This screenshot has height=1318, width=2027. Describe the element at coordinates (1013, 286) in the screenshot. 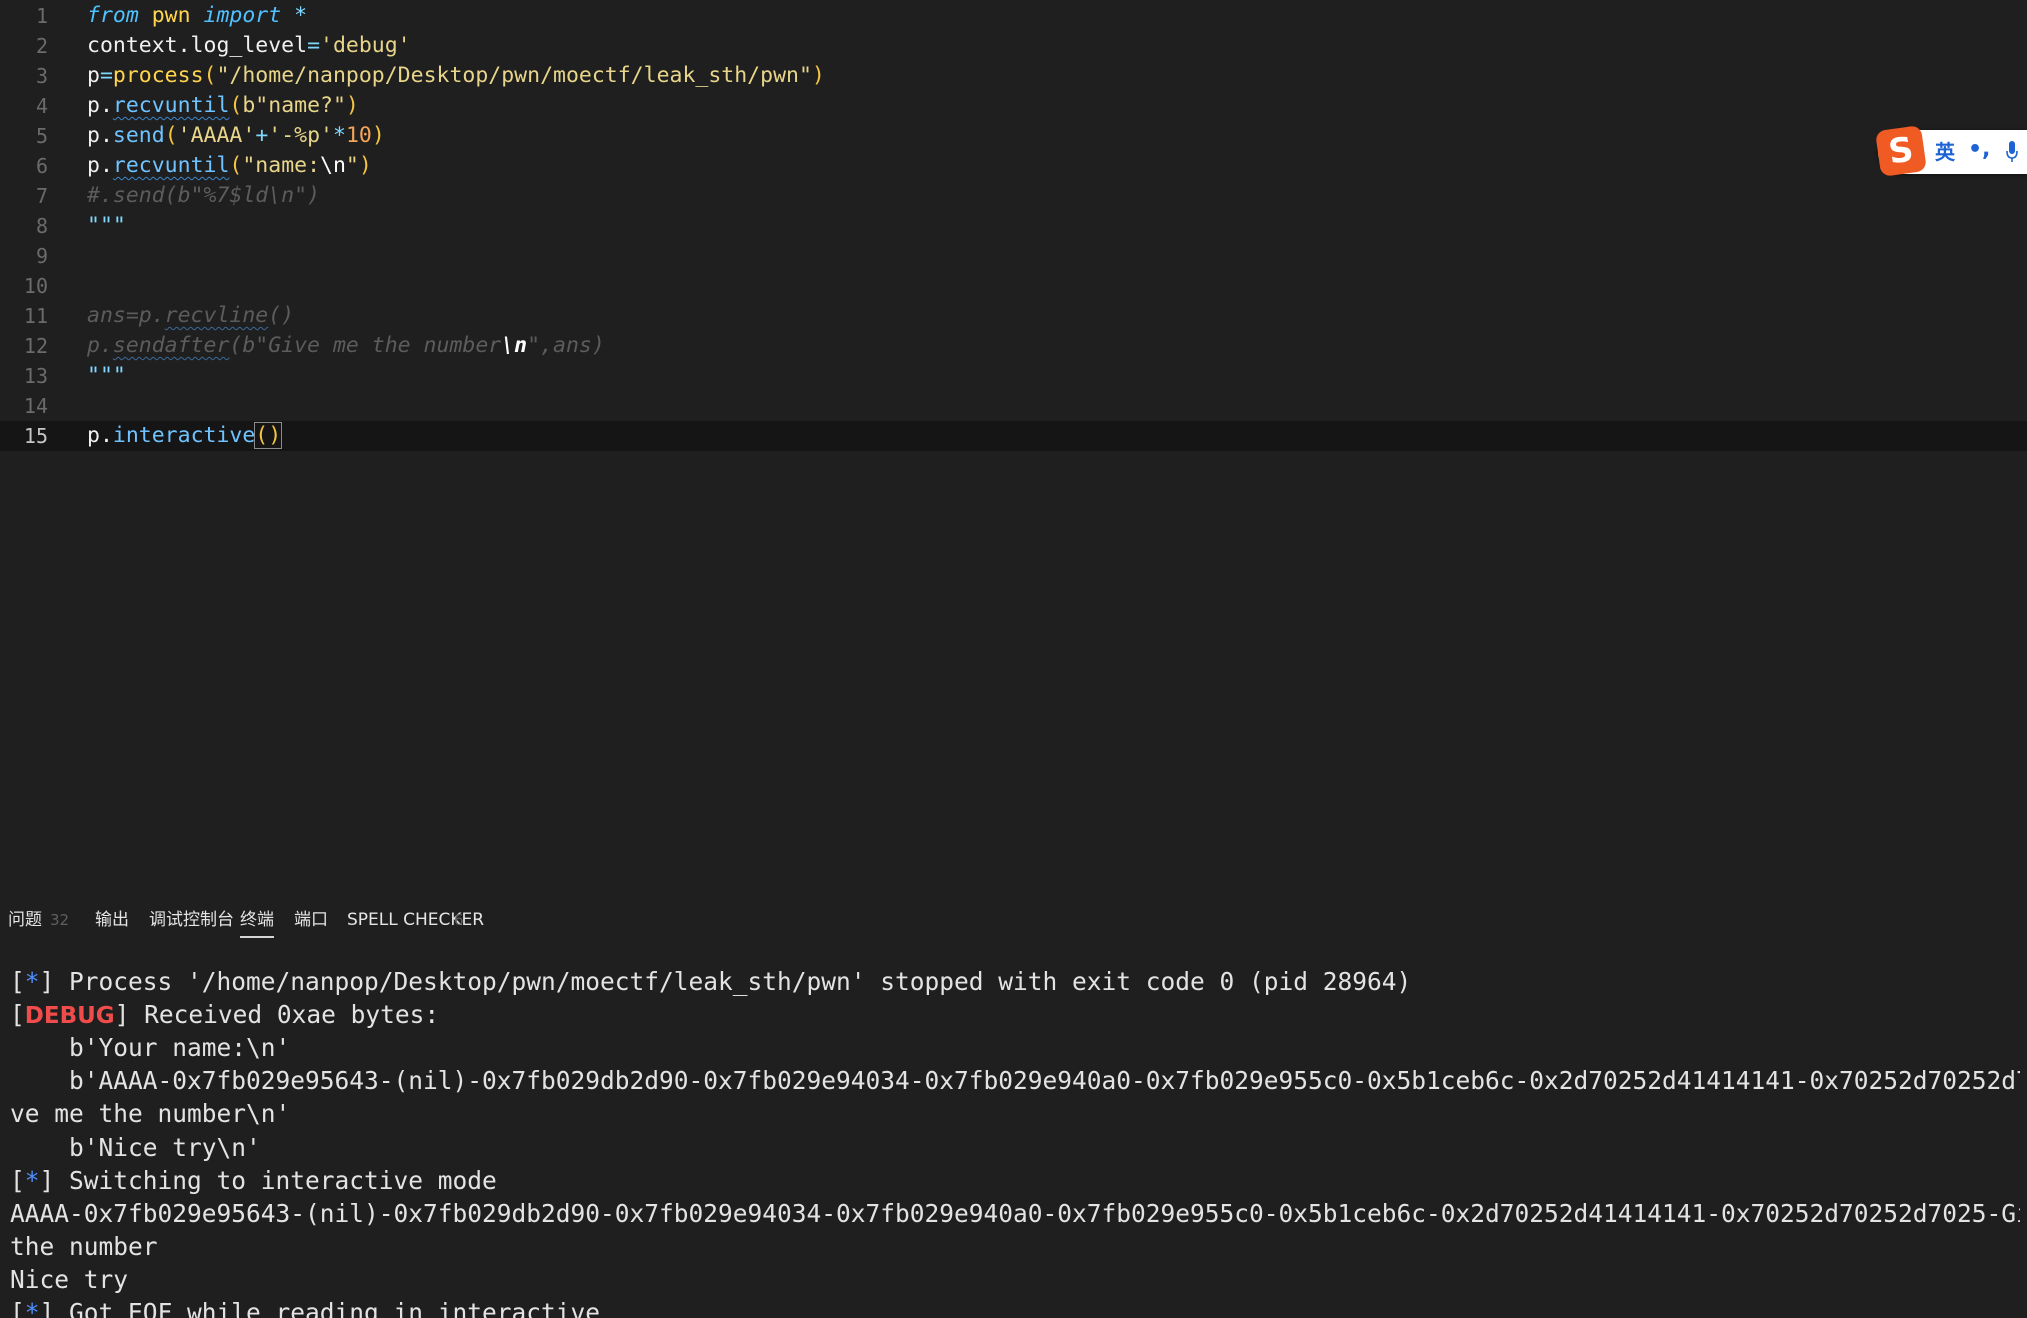

I see `editor-line: 10` at that location.